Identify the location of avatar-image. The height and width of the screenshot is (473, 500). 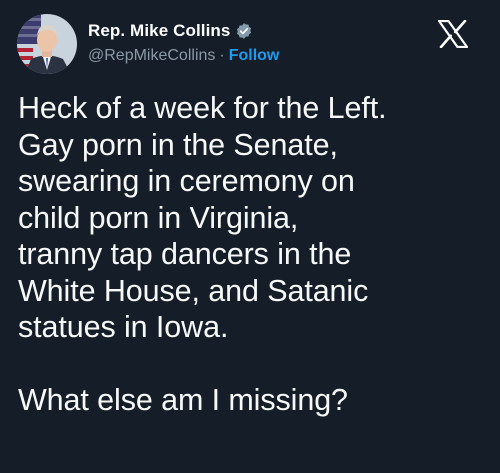
(47, 44).